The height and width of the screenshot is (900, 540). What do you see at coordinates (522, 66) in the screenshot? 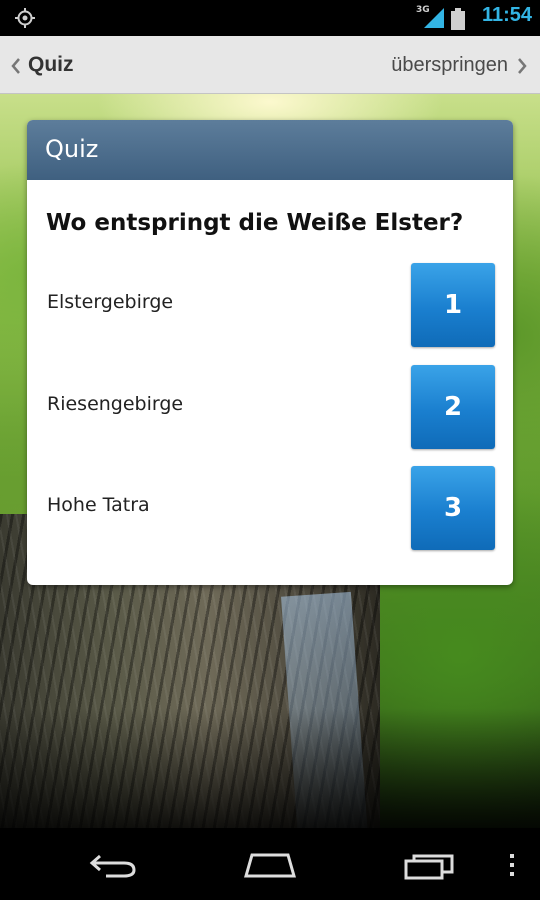
I see `forward-chevron-icon` at bounding box center [522, 66].